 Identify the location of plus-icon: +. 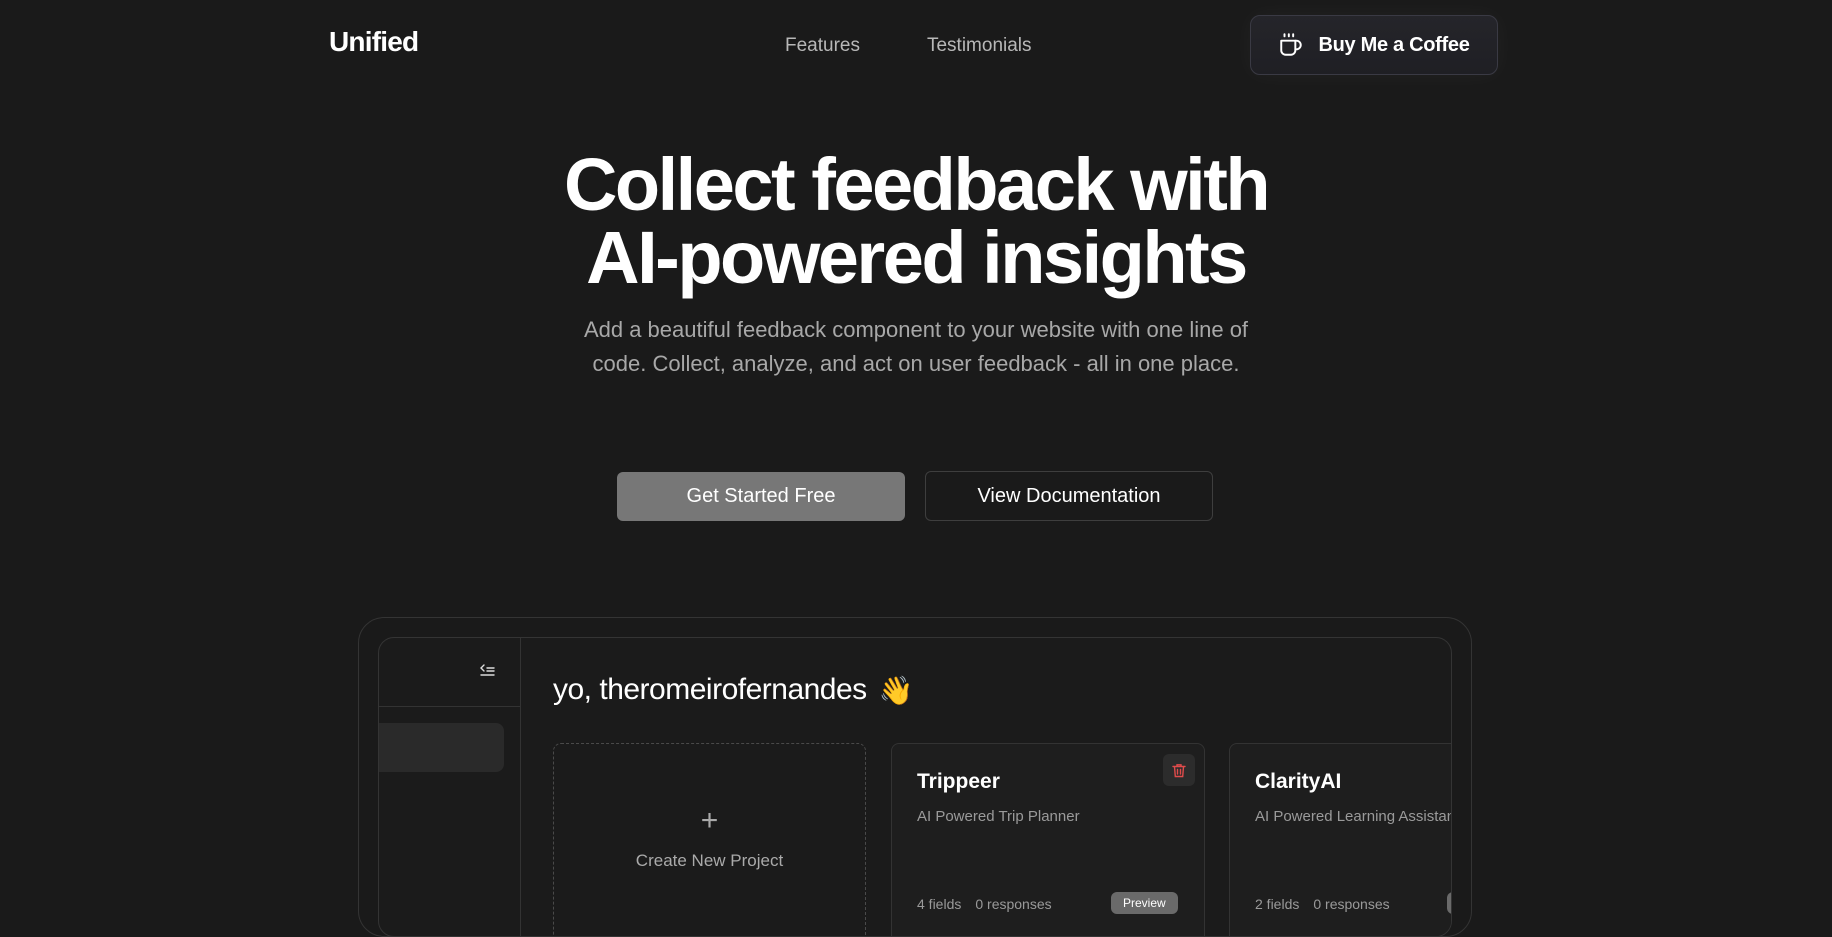
(709, 820).